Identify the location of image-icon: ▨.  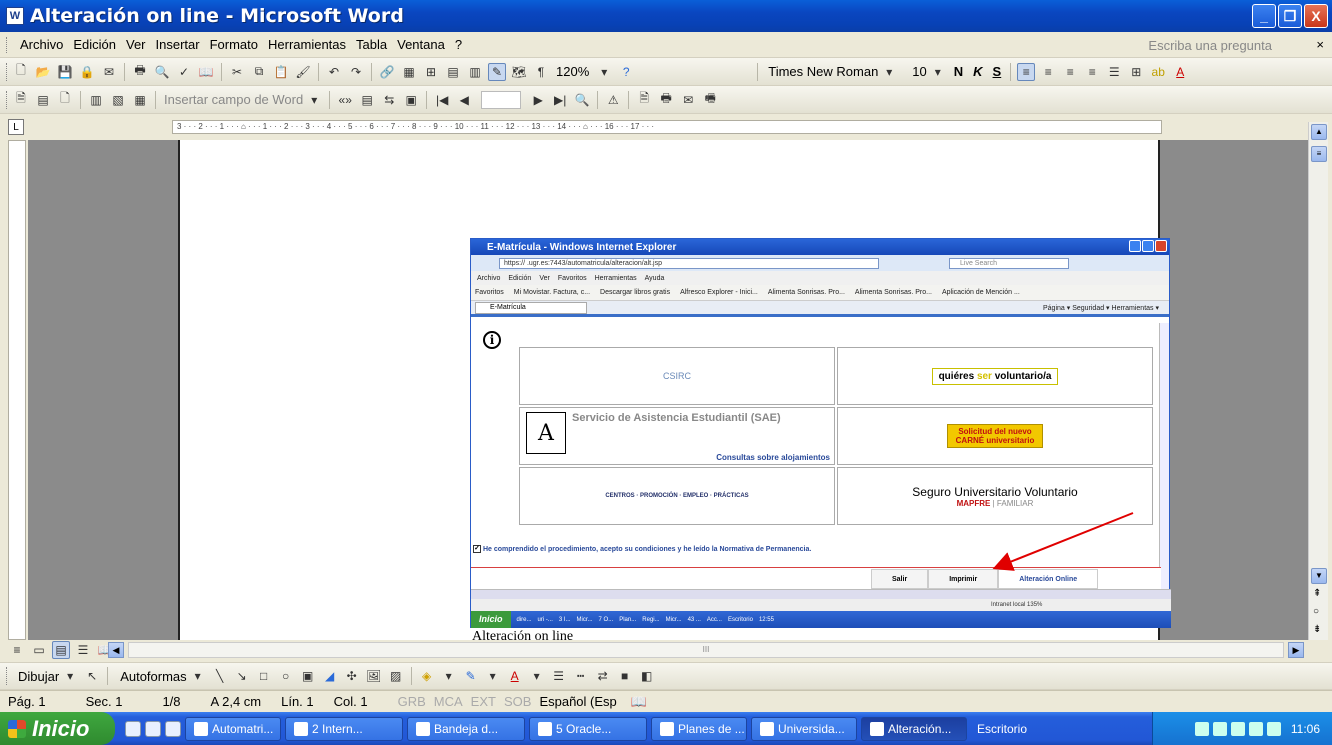
(396, 676).